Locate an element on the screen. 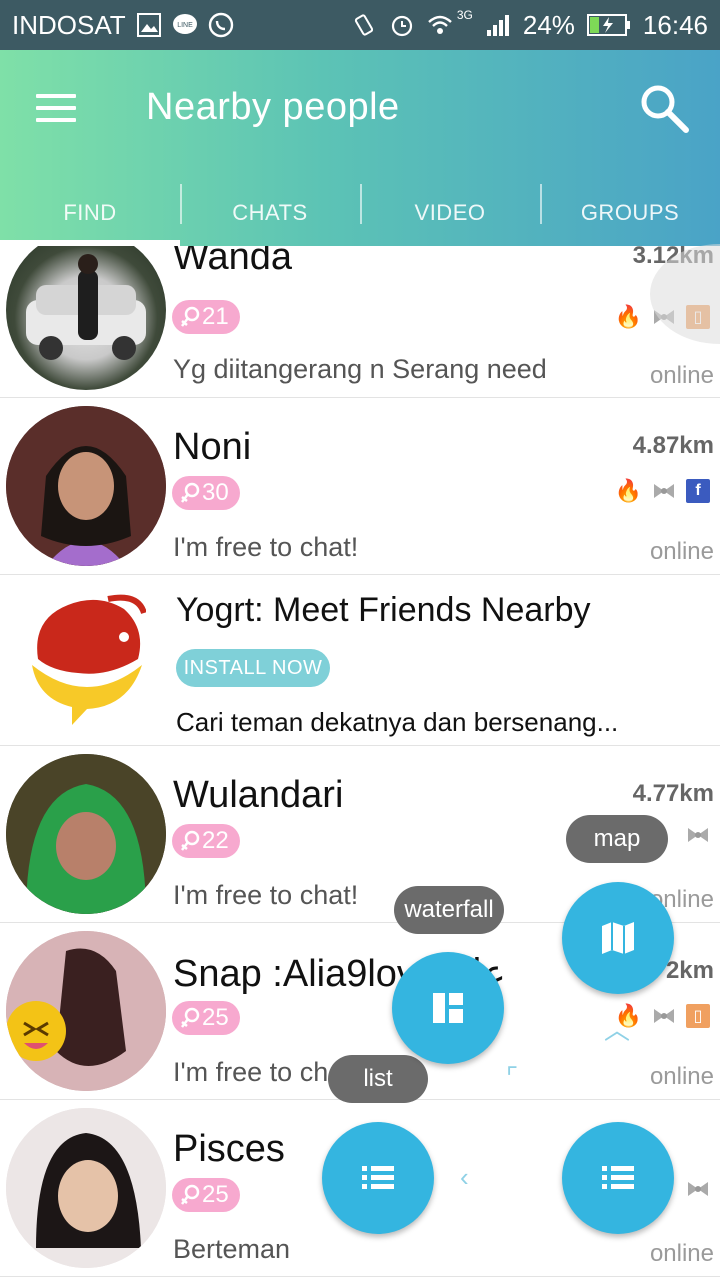  age-badge: 22 is located at coordinates (206, 841).